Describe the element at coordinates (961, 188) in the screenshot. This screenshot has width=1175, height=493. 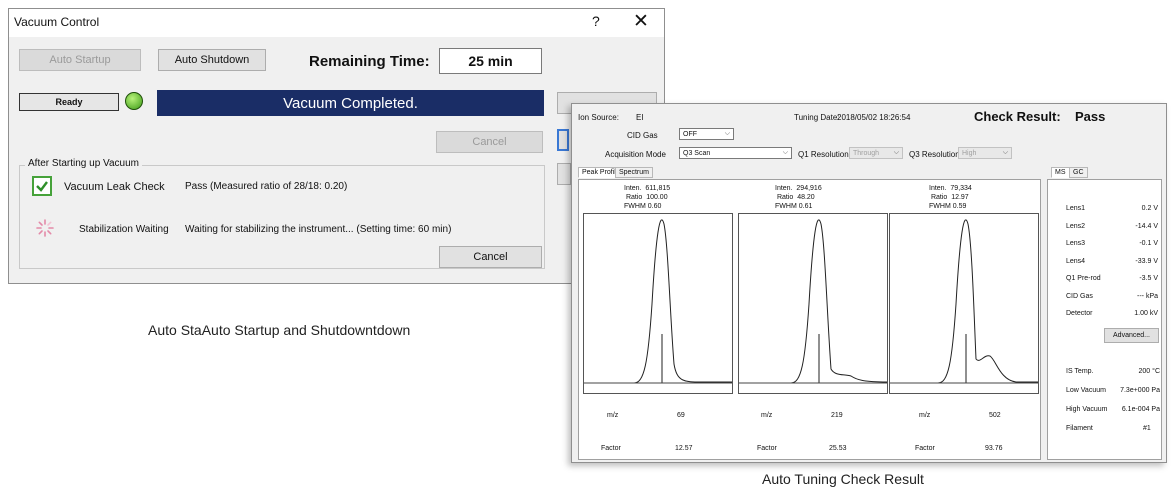
I see `peak-3-inten: 79,334` at that location.